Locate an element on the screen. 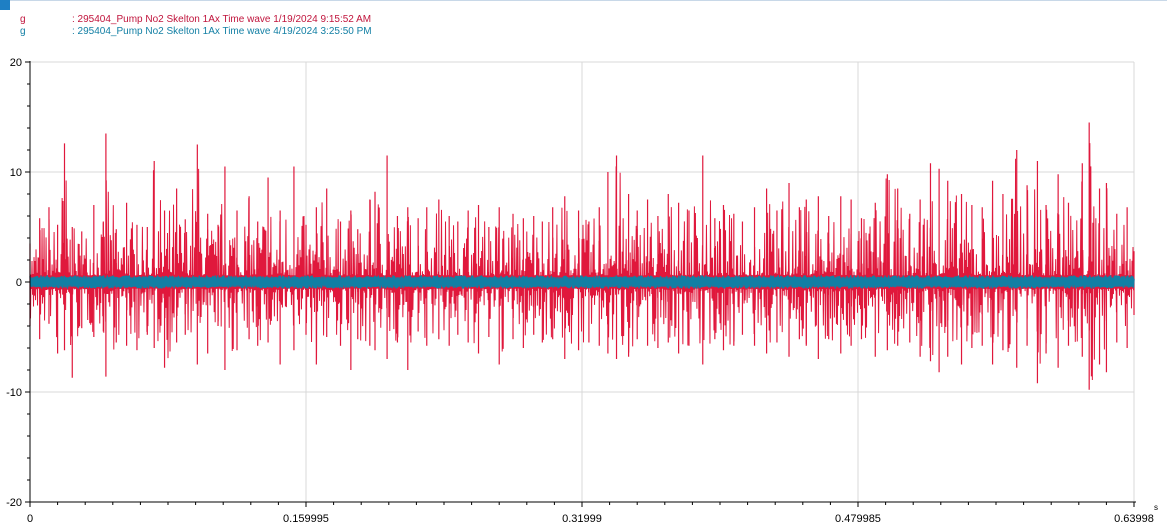  x-tick-label: 0.63998 is located at coordinates (1134, 519).